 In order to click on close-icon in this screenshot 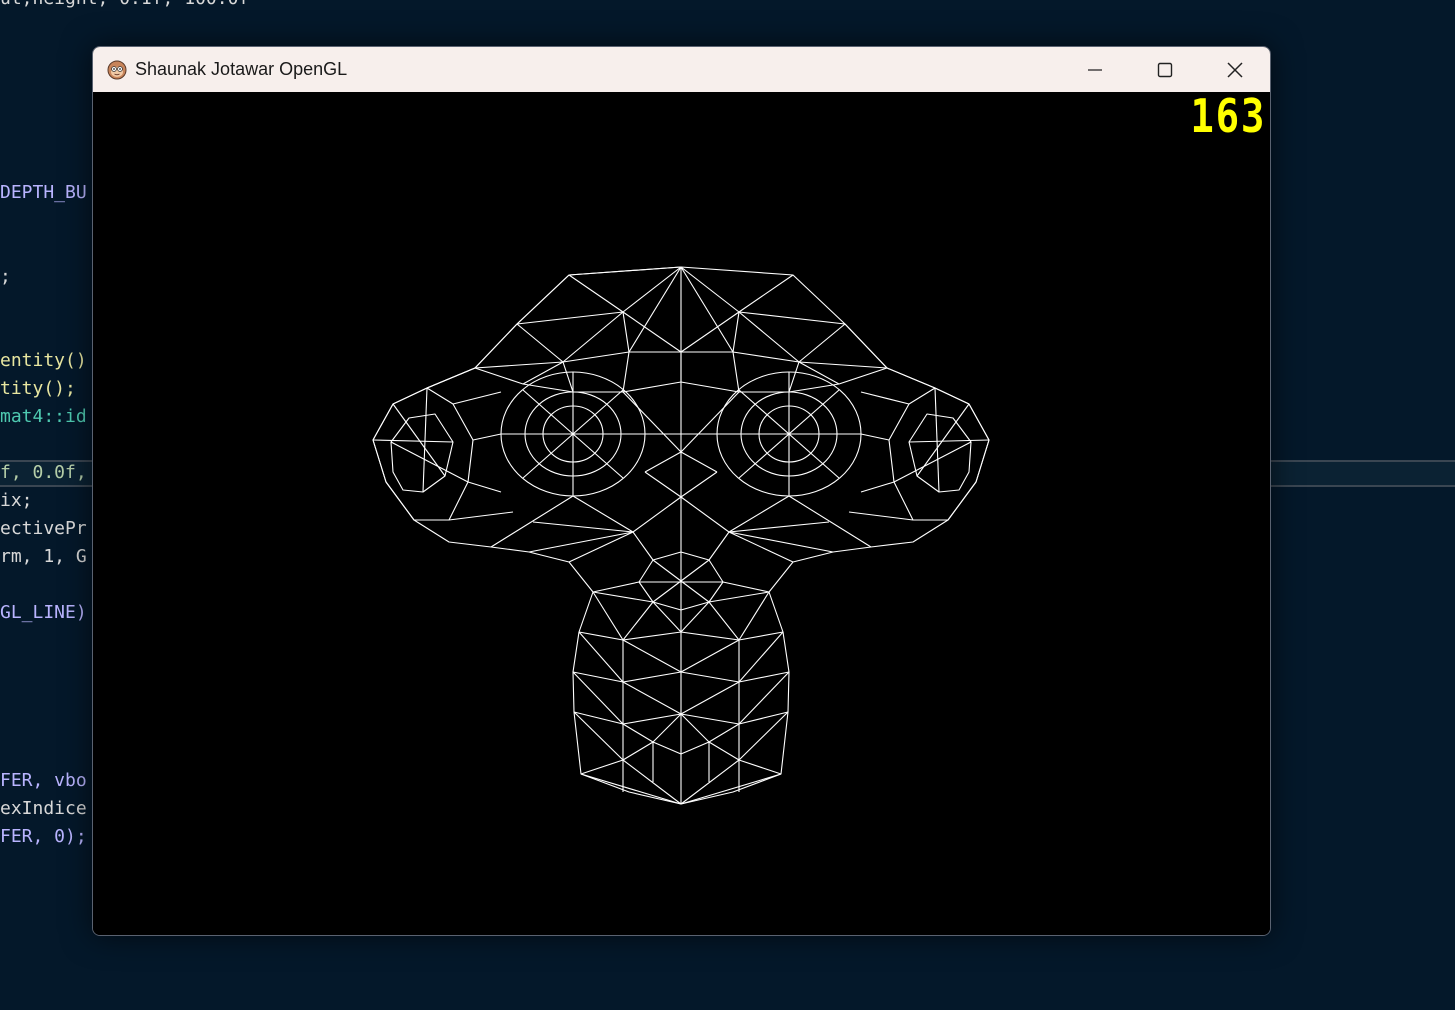, I will do `click(1235, 69)`.